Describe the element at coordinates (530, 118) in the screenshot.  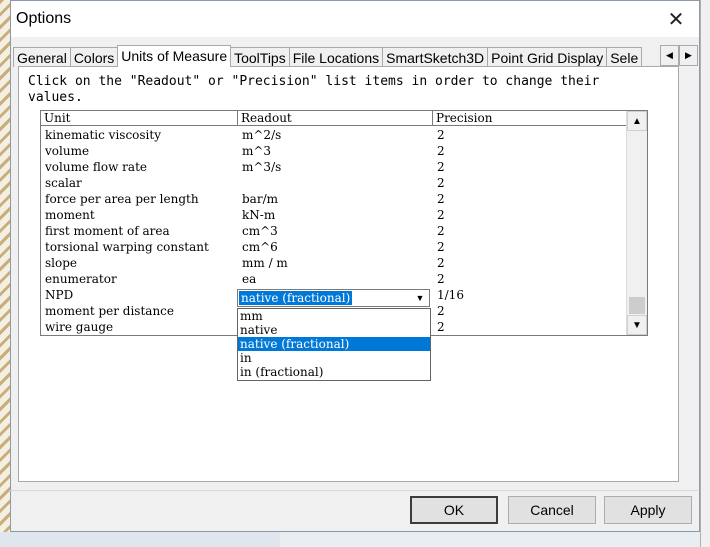
I see `column-header-precision: Precision` at that location.